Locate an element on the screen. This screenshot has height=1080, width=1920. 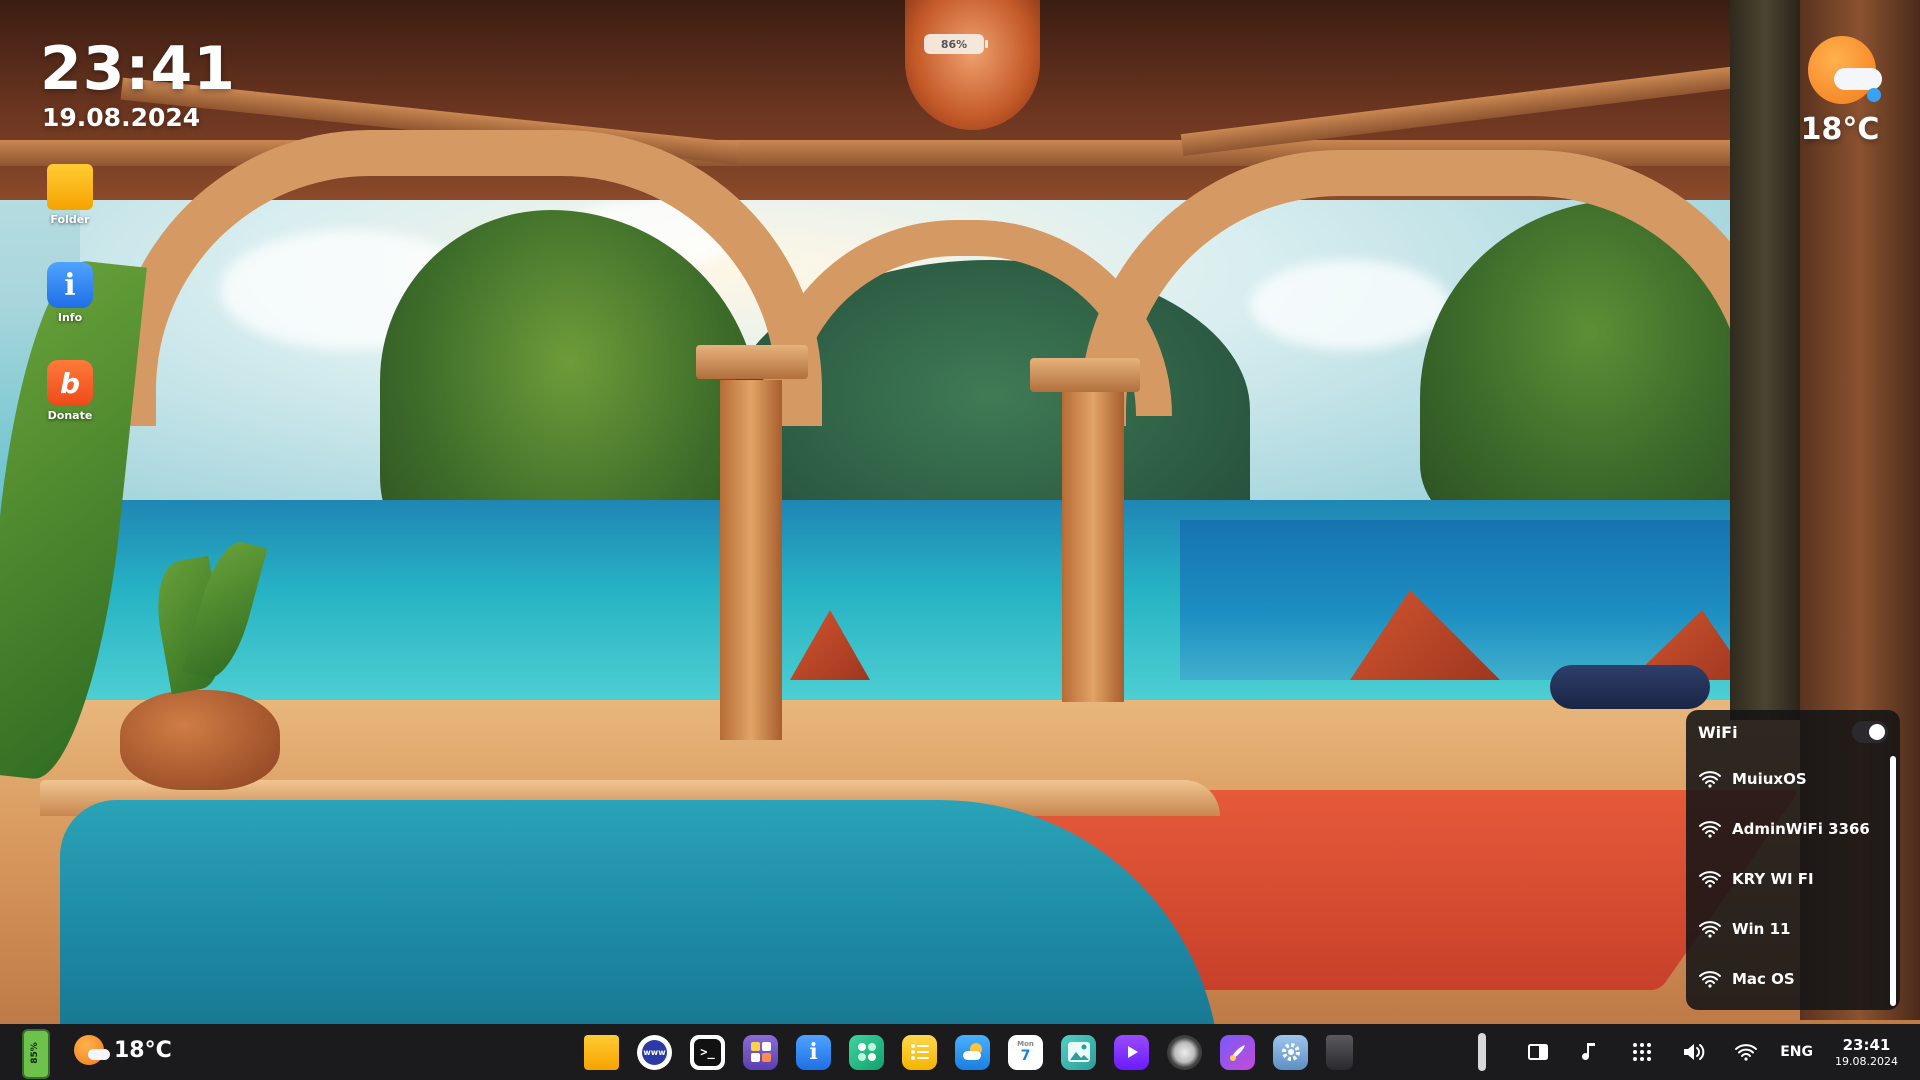
dock-app-photos is located at coordinates (1078, 1052).